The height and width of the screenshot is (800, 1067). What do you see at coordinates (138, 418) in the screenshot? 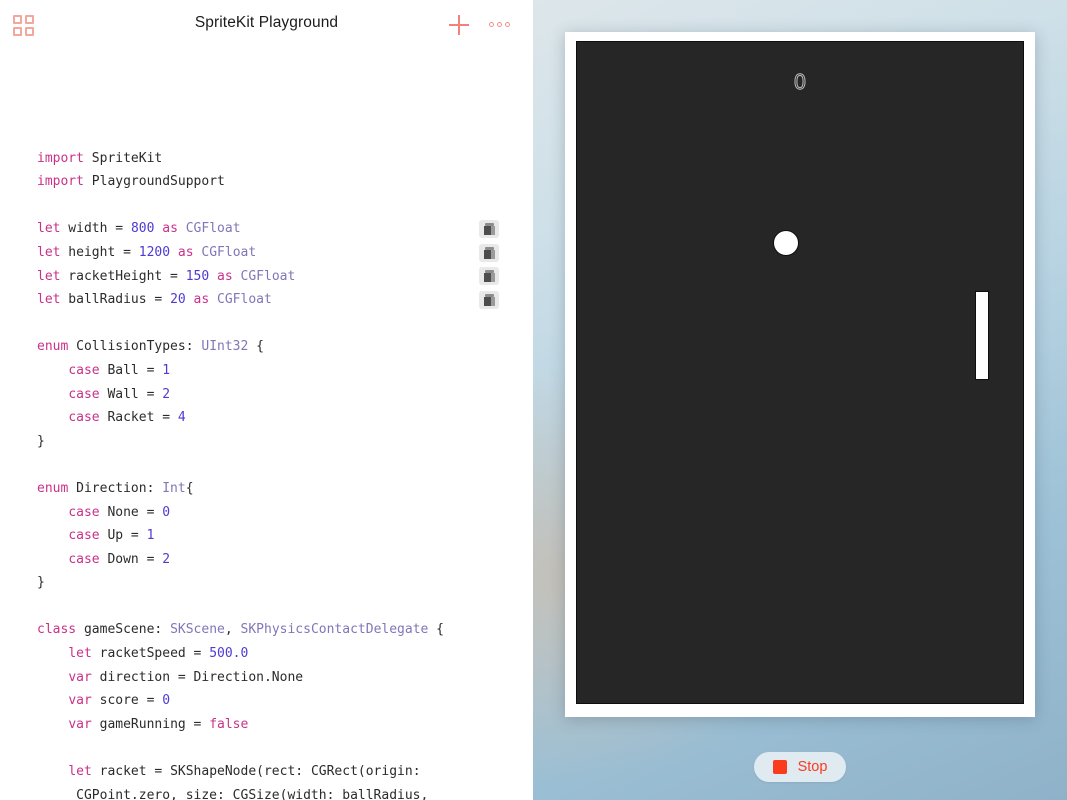
I see `code-token: Racket =` at bounding box center [138, 418].